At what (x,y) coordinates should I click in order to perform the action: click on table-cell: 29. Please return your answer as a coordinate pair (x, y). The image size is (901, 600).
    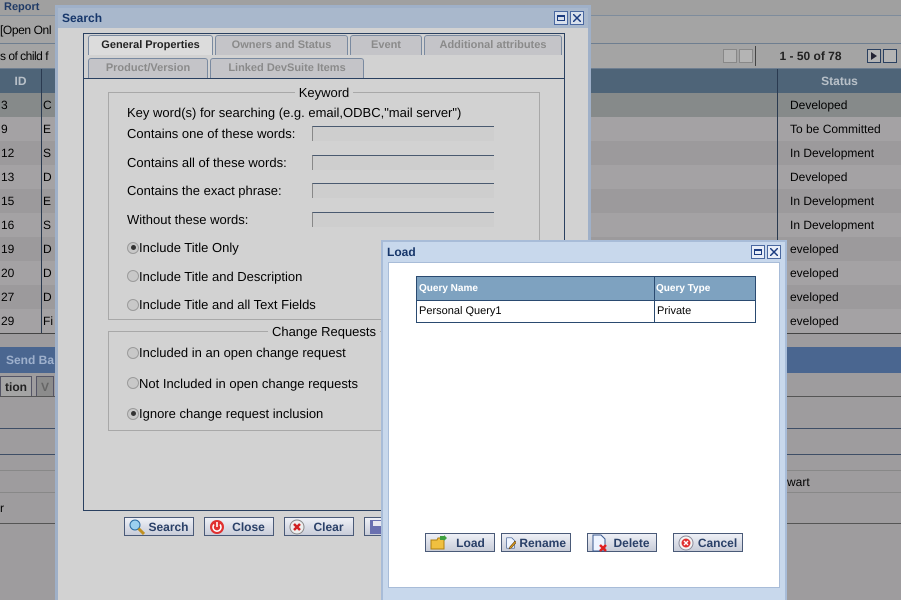
    Looking at the image, I should click on (21, 321).